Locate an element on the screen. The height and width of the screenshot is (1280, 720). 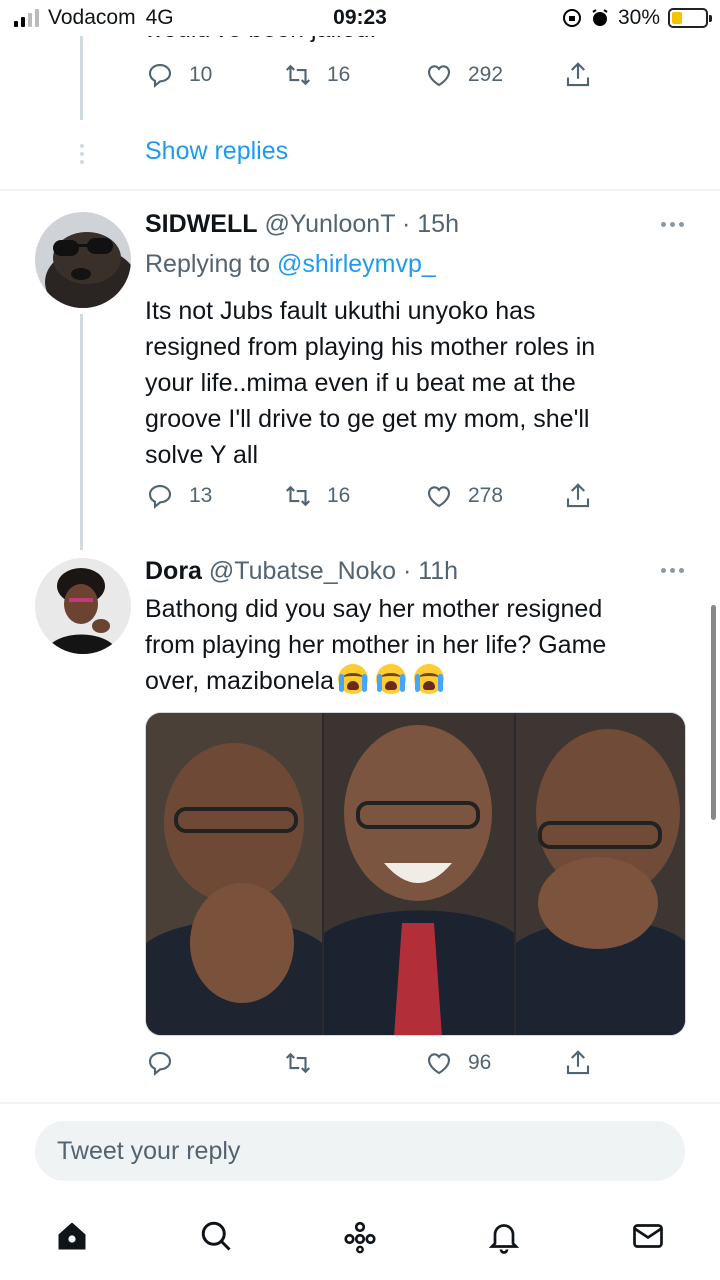
alarm-icon is located at coordinates (600, 17).